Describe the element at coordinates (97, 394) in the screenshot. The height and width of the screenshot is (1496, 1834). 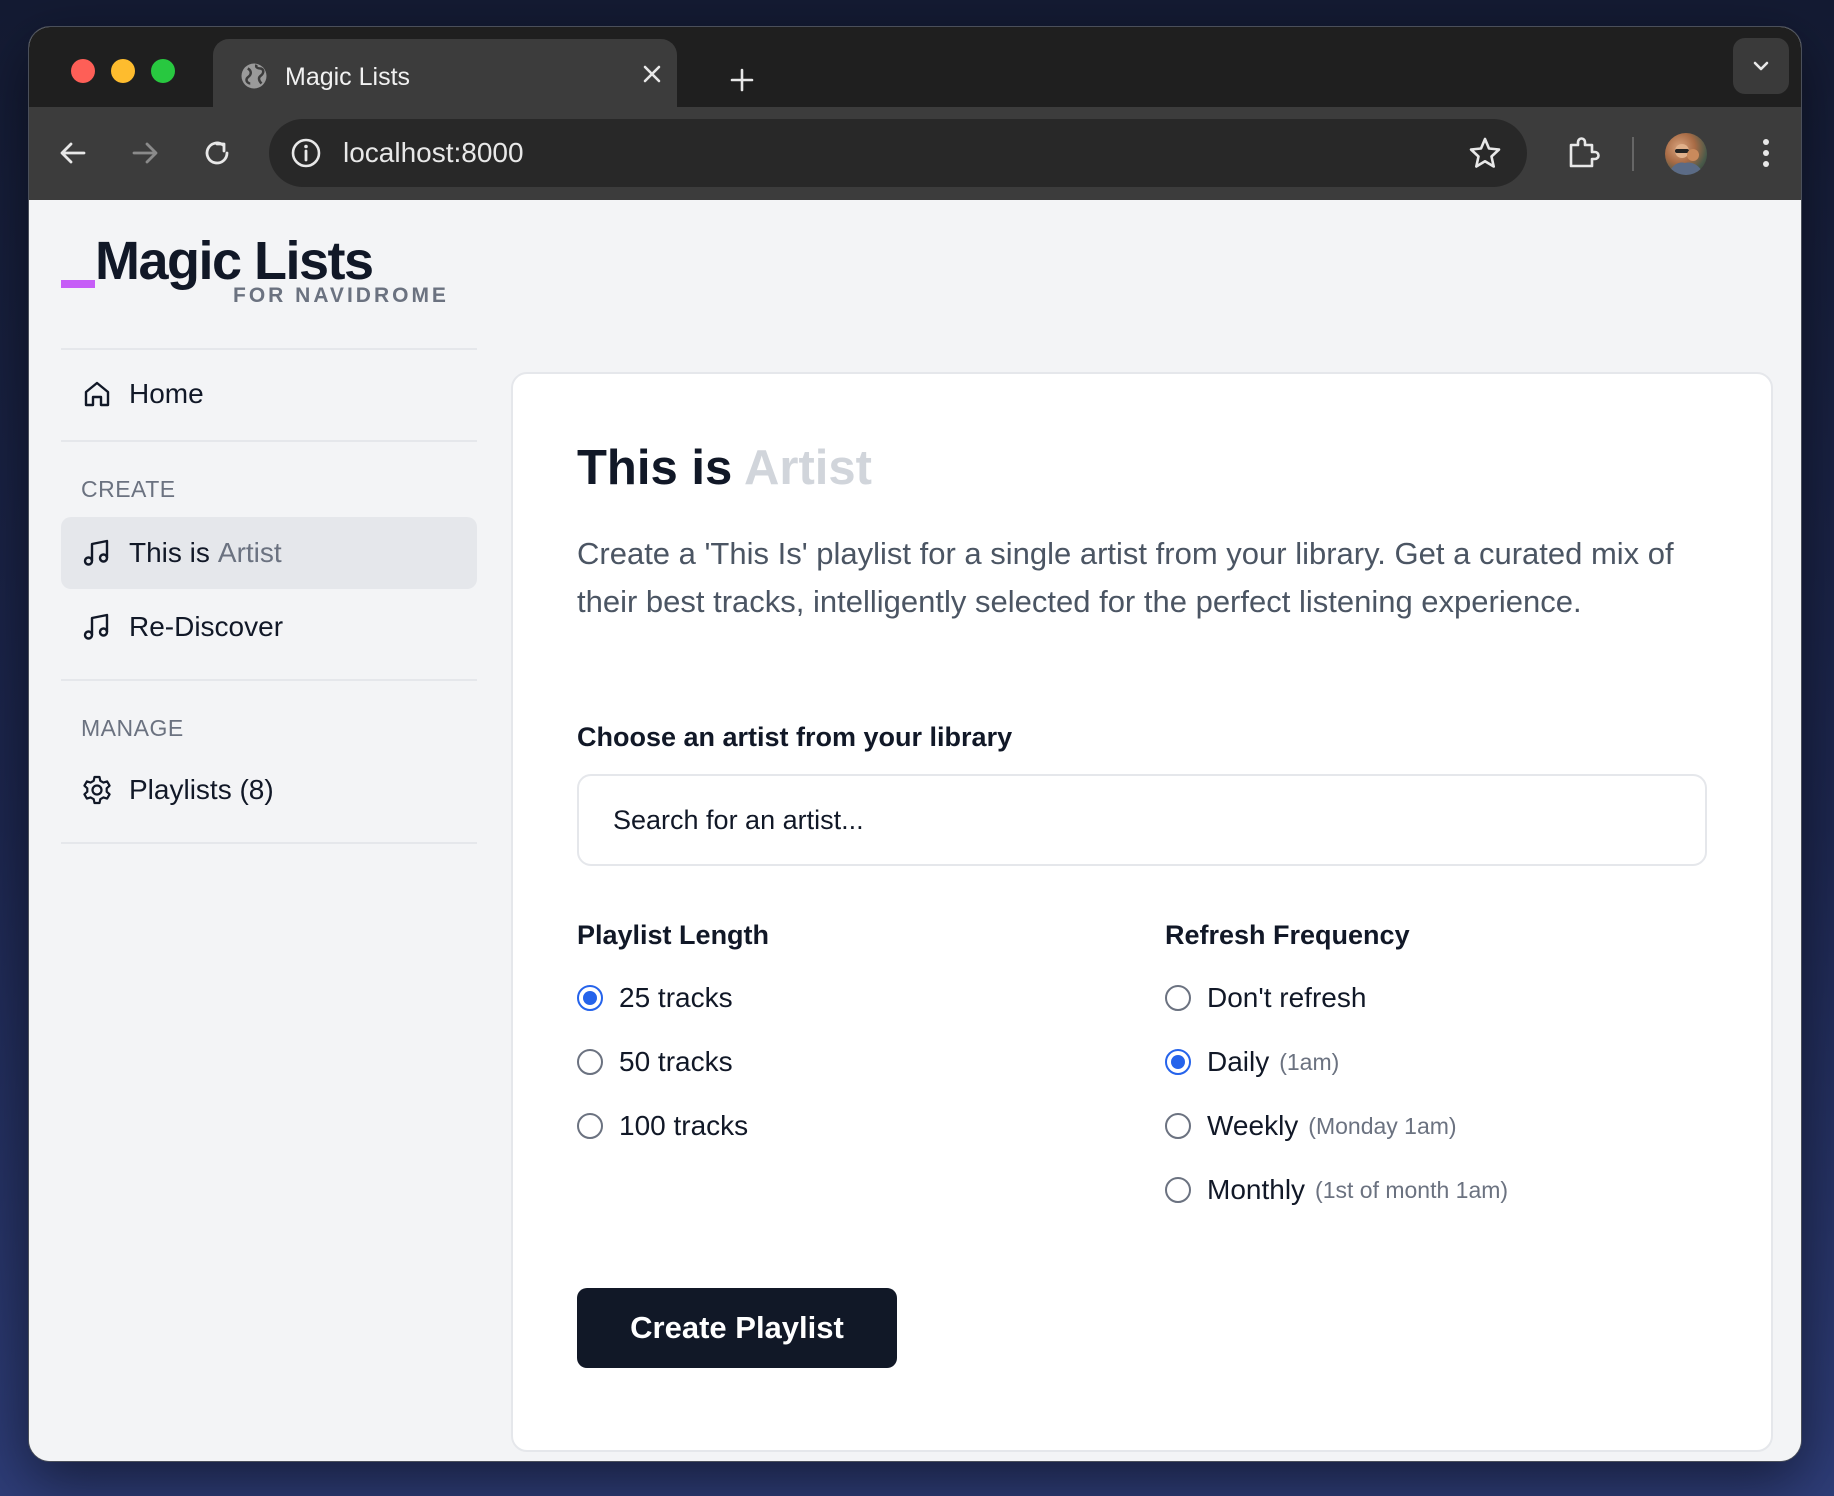
I see `home-icon` at that location.